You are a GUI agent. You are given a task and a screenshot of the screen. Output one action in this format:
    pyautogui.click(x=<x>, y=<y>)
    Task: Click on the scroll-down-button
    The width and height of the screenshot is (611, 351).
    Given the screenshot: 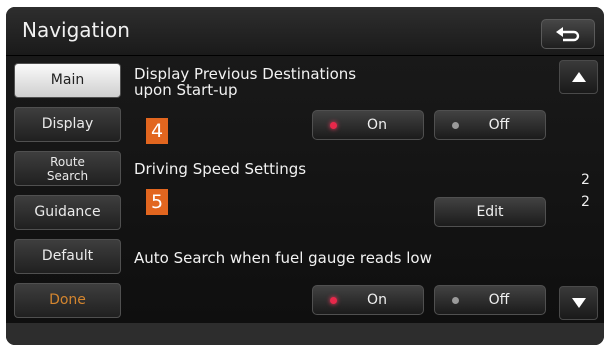 What is the action you would take?
    pyautogui.click(x=578, y=303)
    